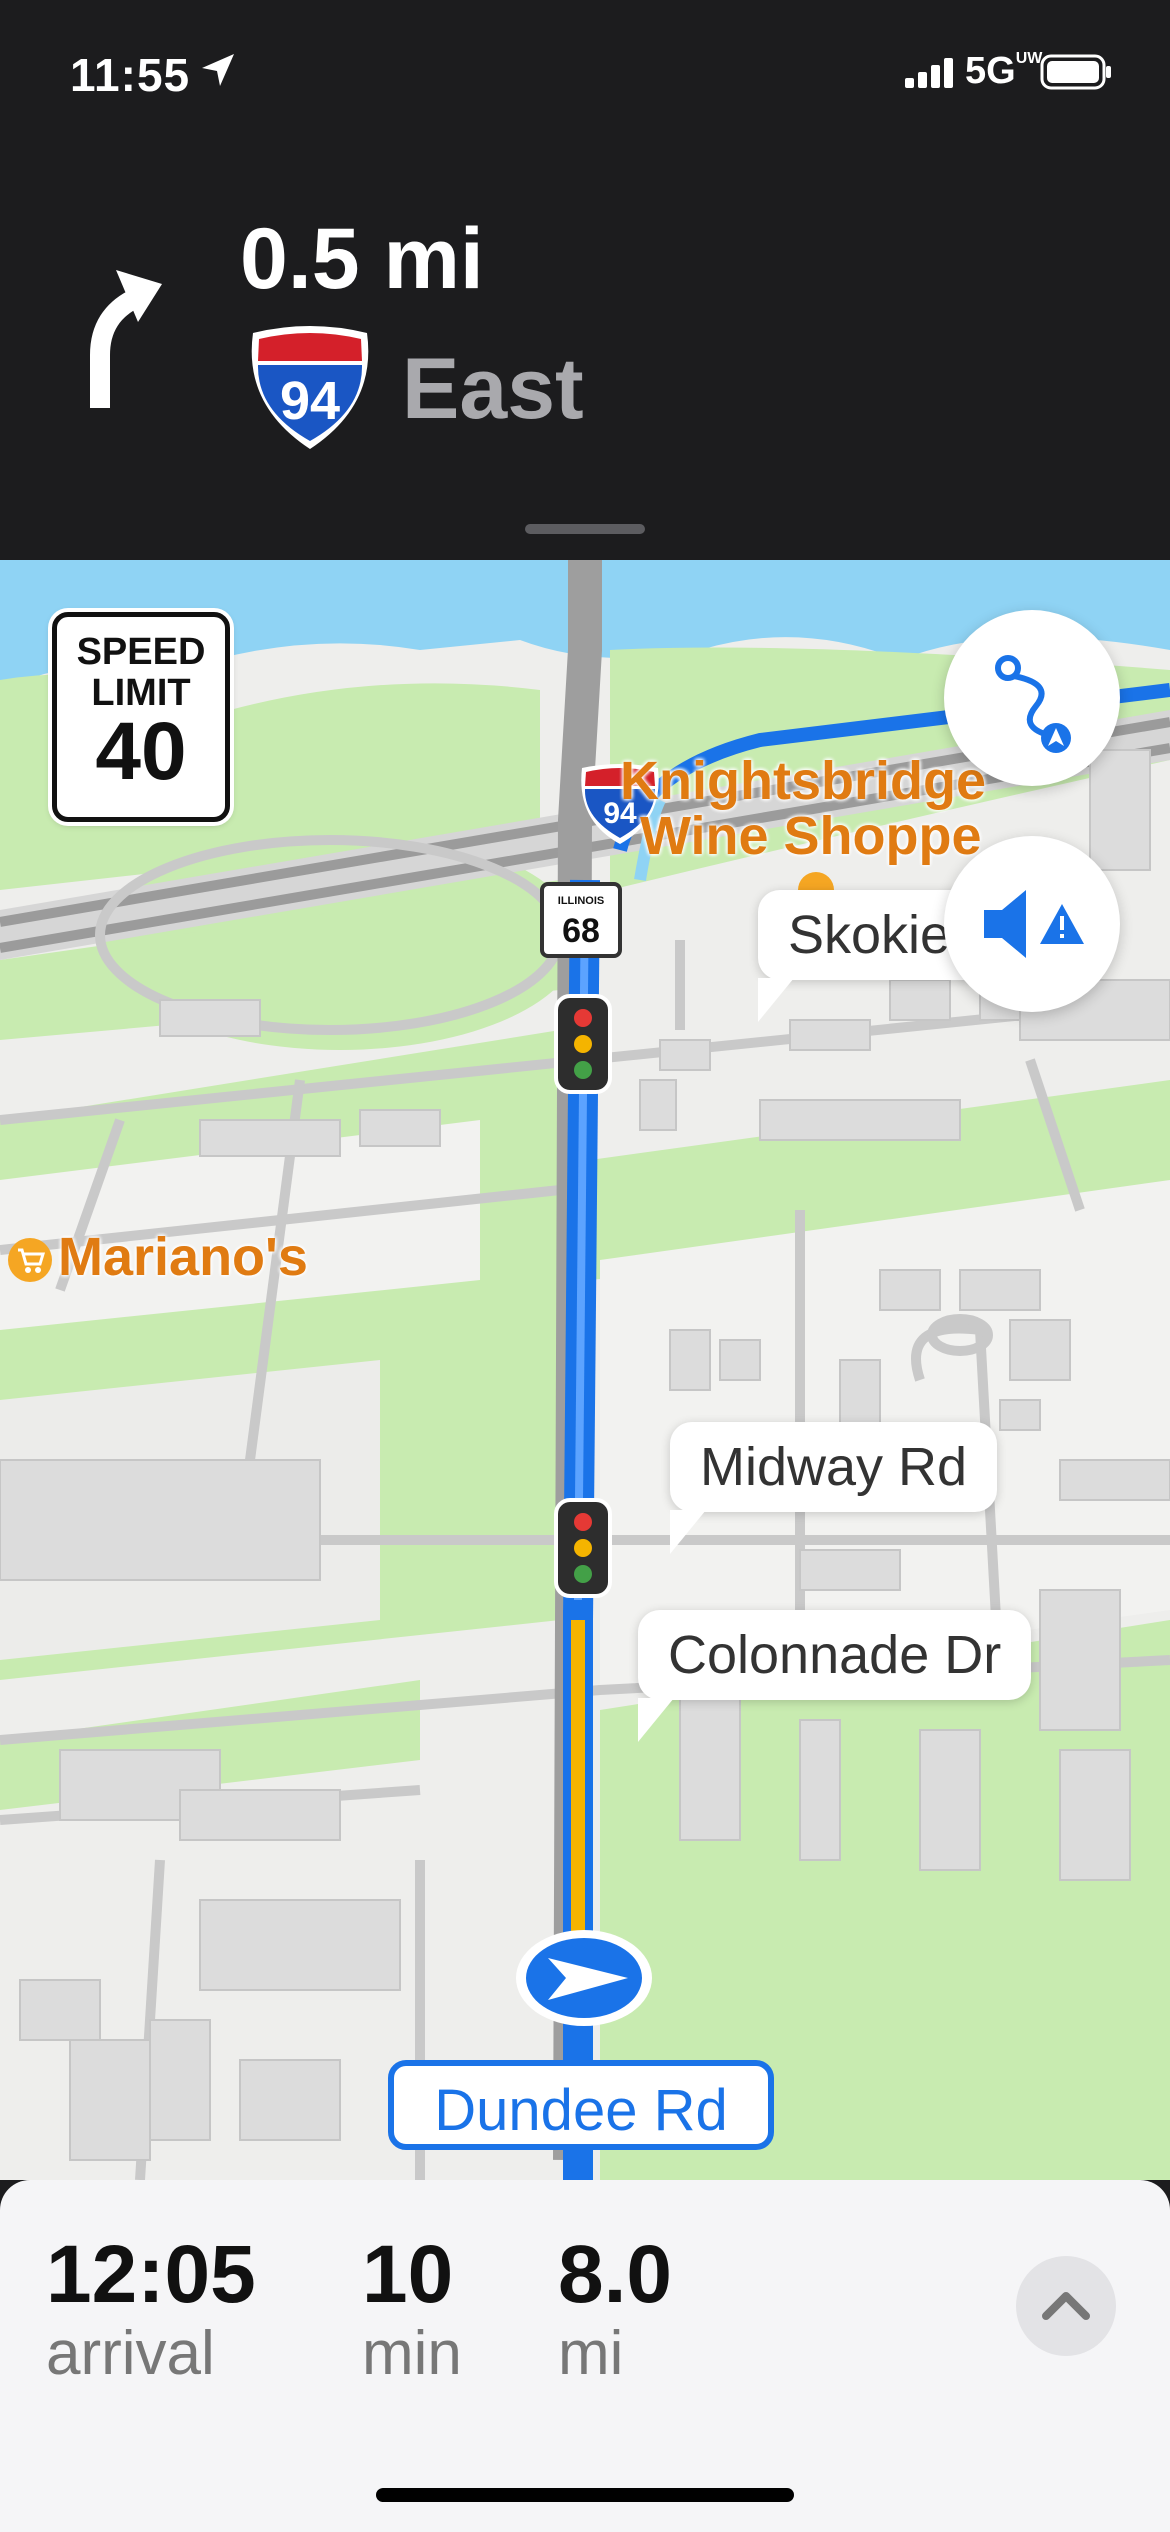  I want to click on callout-midway-rd: Midway Rd, so click(834, 1488).